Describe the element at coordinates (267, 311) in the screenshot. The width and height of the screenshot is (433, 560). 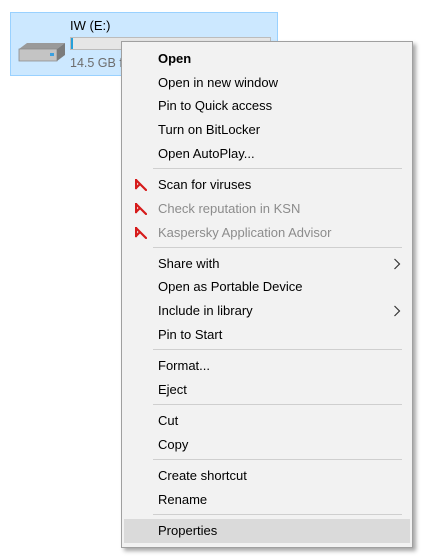
I see `menu-item-include-library: Include in library` at that location.